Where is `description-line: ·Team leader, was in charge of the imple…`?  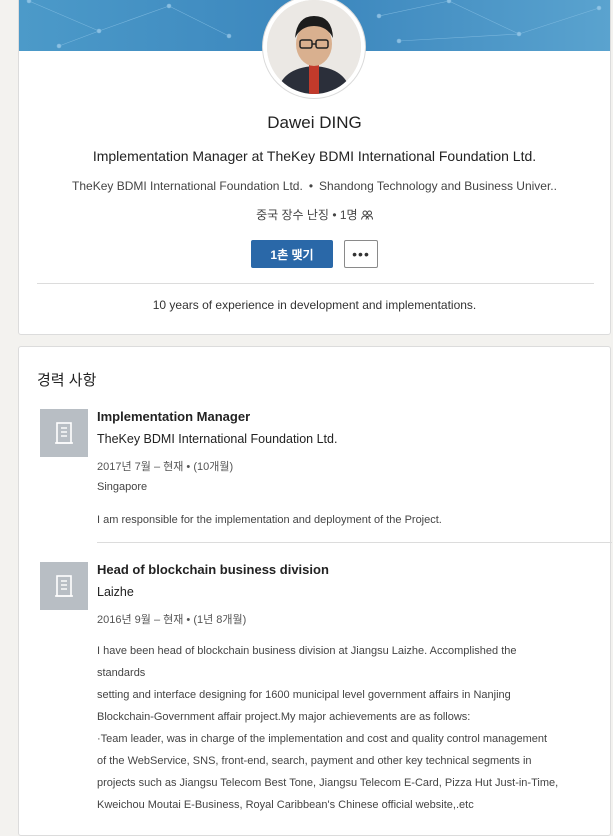 description-line: ·Team leader, was in charge of the imple… is located at coordinates (322, 739).